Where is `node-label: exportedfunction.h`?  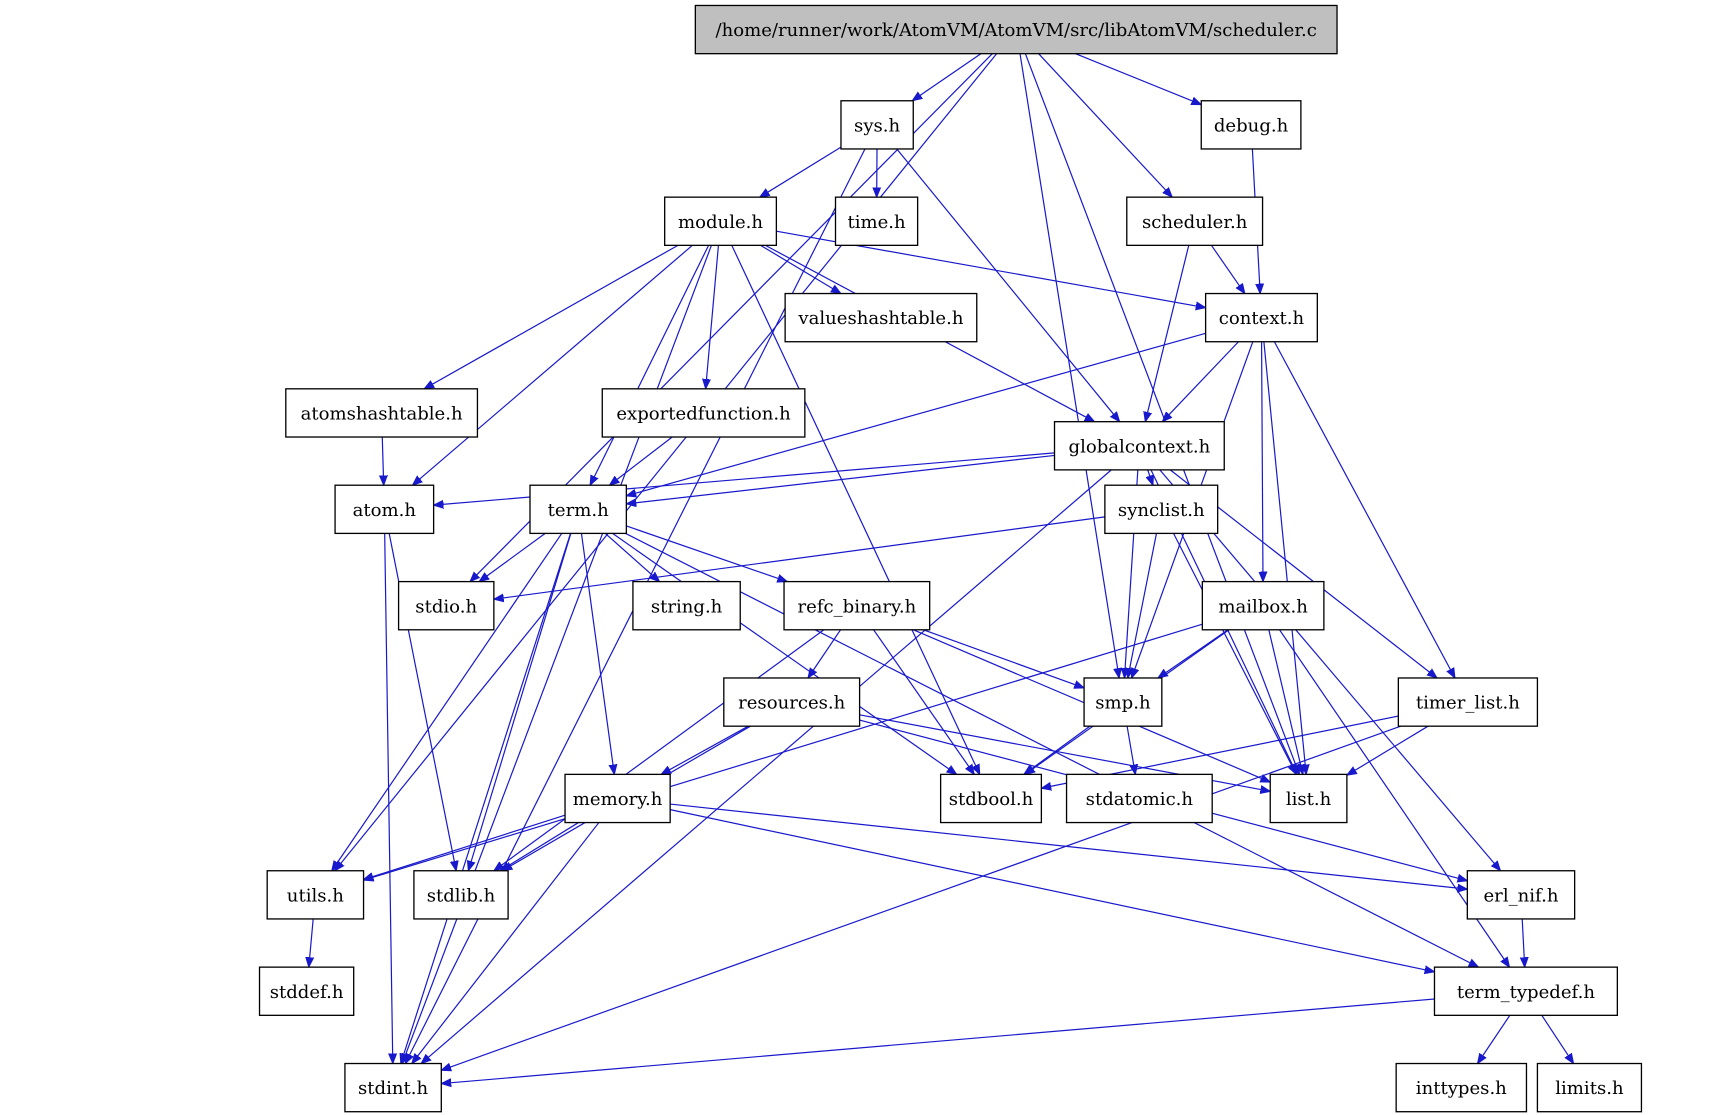
node-label: exportedfunction.h is located at coordinates (703, 414).